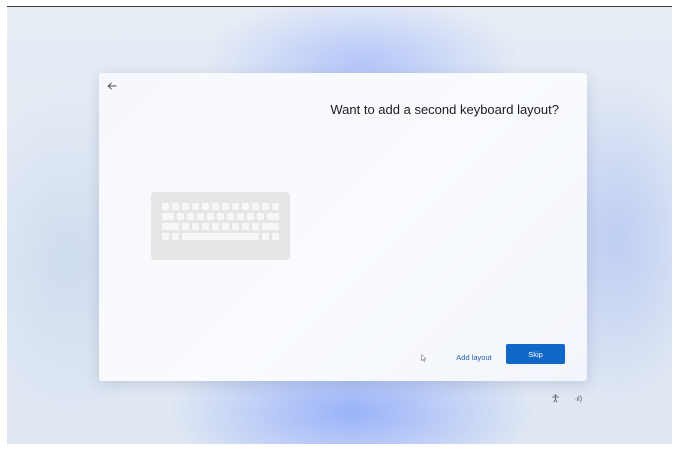  I want to click on back-button, so click(112, 86).